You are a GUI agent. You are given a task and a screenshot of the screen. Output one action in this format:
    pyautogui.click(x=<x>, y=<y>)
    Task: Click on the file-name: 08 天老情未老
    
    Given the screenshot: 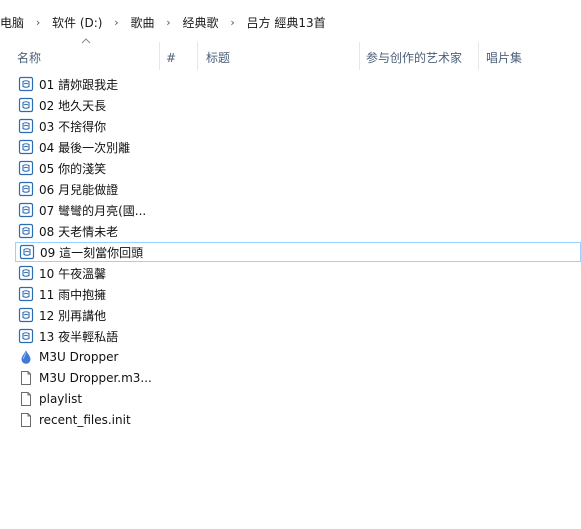 What is the action you would take?
    pyautogui.click(x=78, y=231)
    